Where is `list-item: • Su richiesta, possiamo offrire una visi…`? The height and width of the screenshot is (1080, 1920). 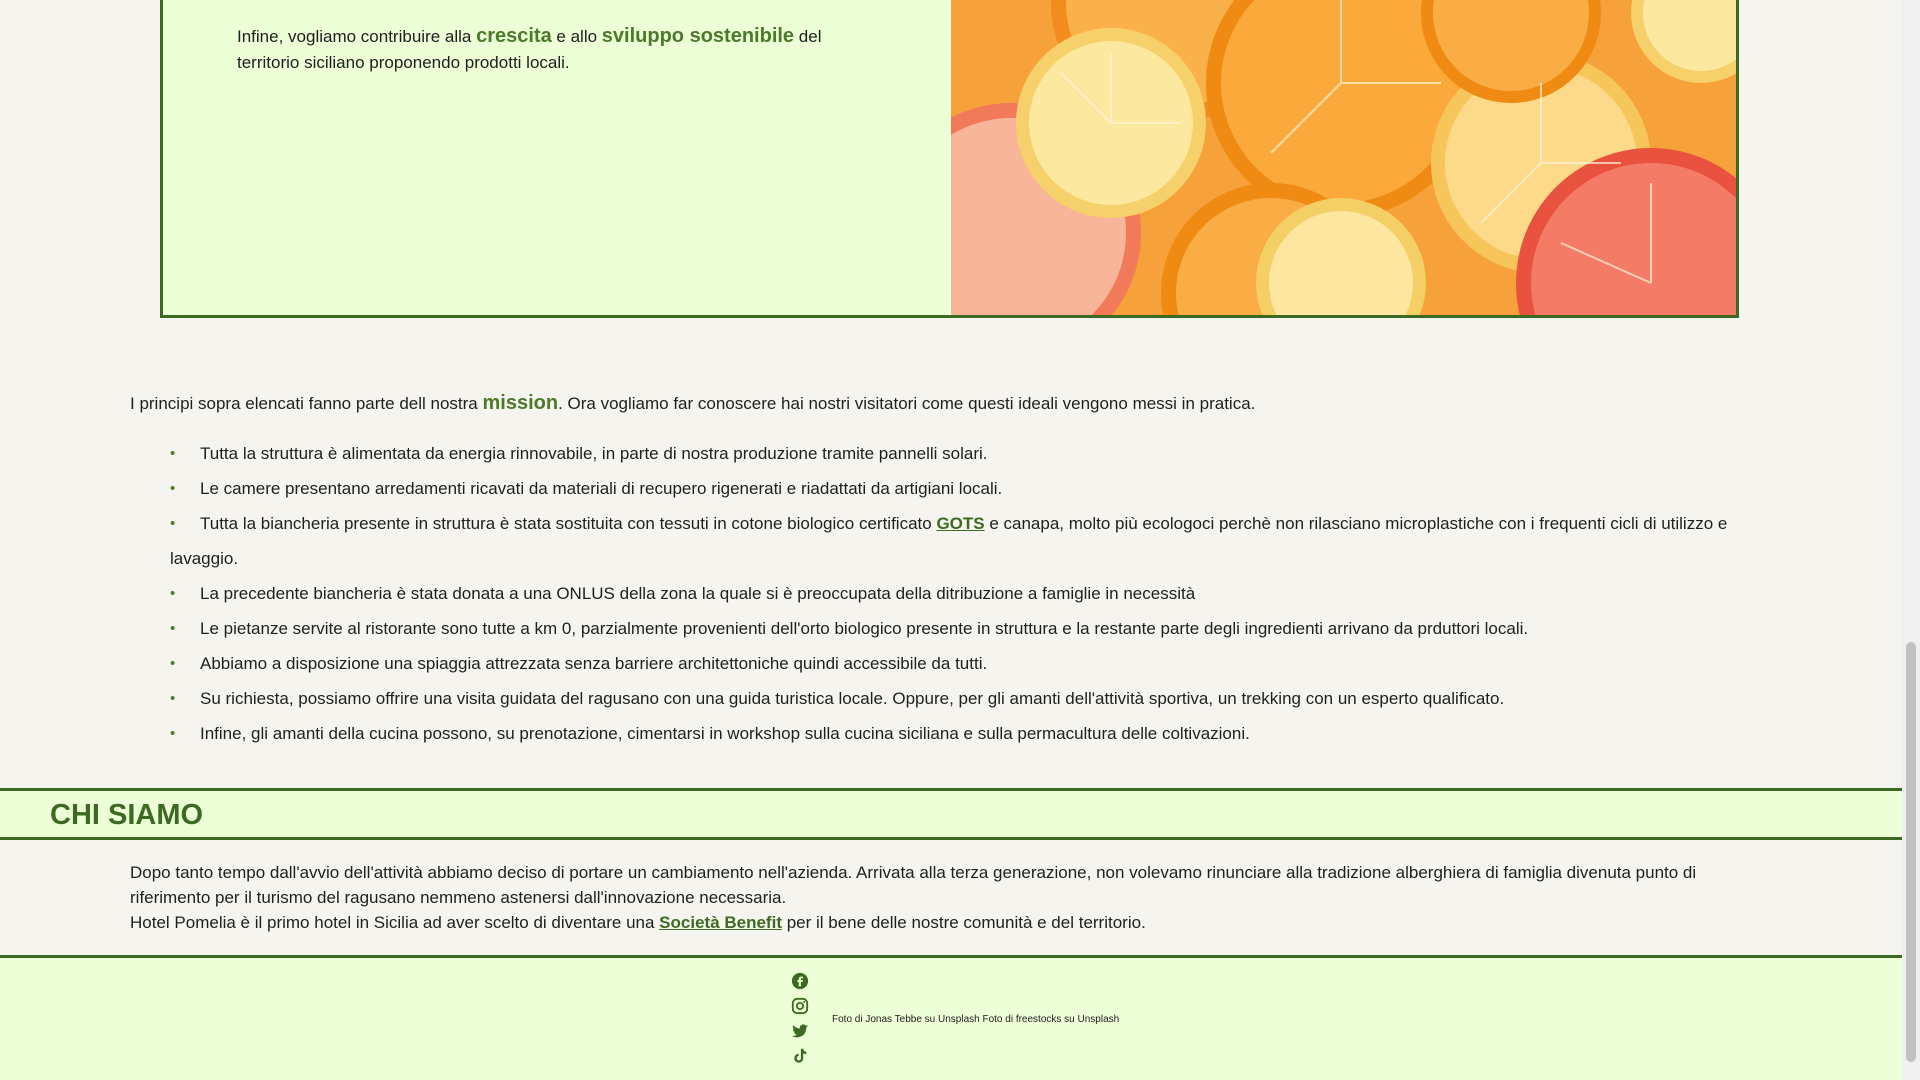 list-item: • Su richiesta, possiamo offrire una visi… is located at coordinates (960, 698).